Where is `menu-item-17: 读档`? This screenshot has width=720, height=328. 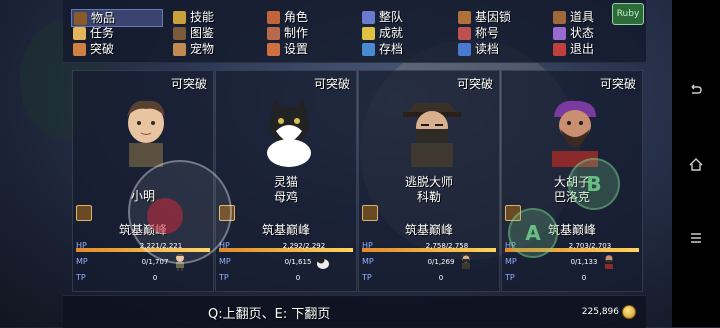
menu-item-17: 读档 is located at coordinates (477, 49).